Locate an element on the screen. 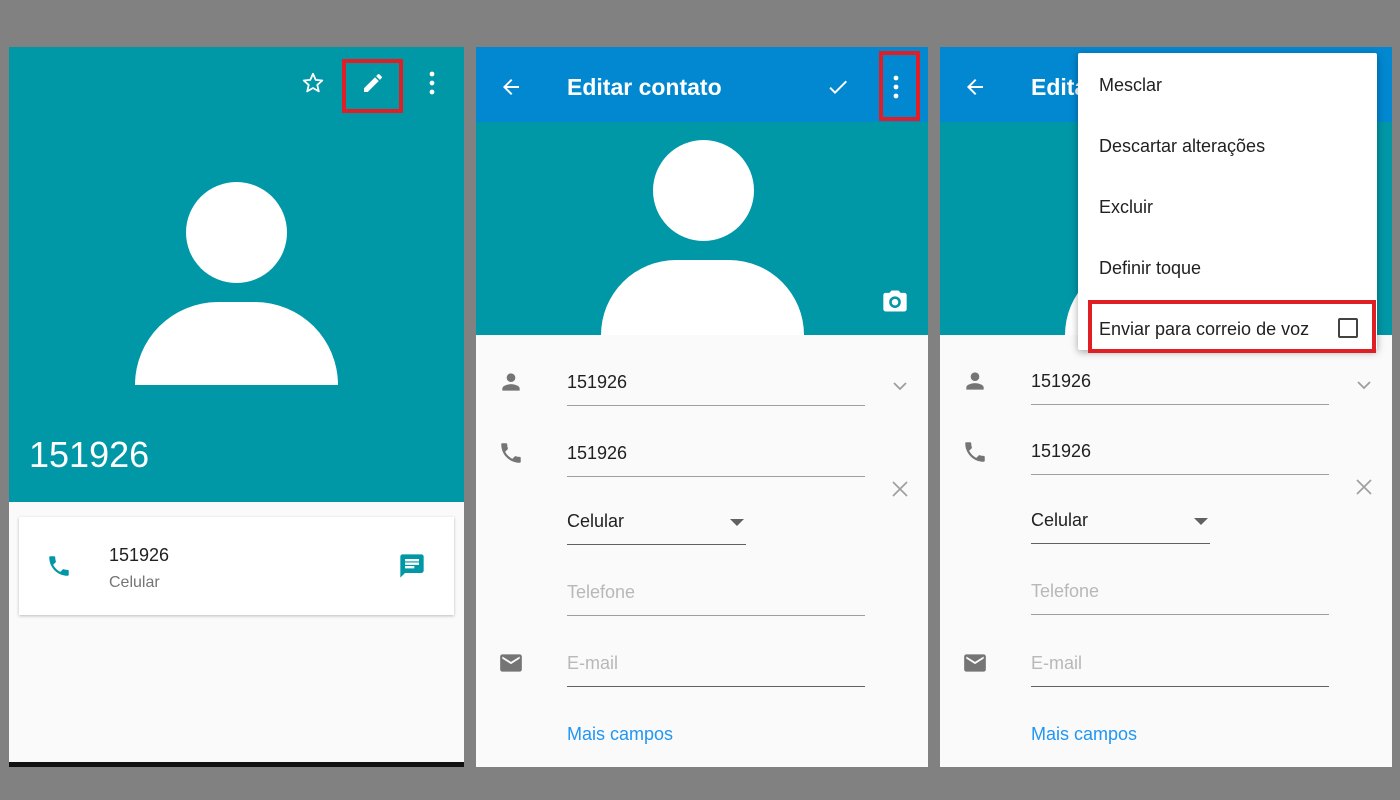 The height and width of the screenshot is (800, 1400). card-phone-type: Celular is located at coordinates (134, 582).